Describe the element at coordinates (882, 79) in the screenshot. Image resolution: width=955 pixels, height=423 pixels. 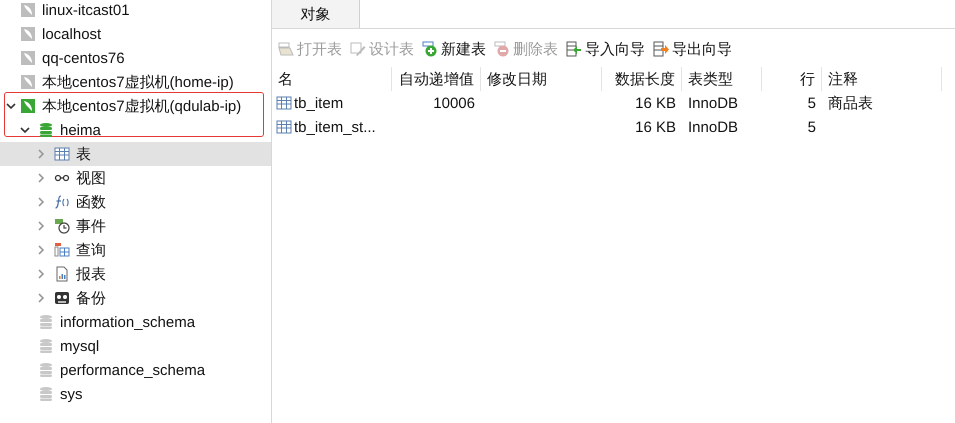
I see `column-header: 注释` at that location.